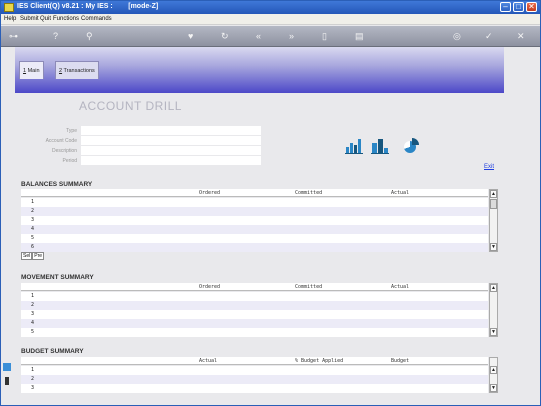 This screenshot has width=541, height=406. Describe the element at coordinates (457, 36) in the screenshot. I see `globe-icon: ◎` at that location.